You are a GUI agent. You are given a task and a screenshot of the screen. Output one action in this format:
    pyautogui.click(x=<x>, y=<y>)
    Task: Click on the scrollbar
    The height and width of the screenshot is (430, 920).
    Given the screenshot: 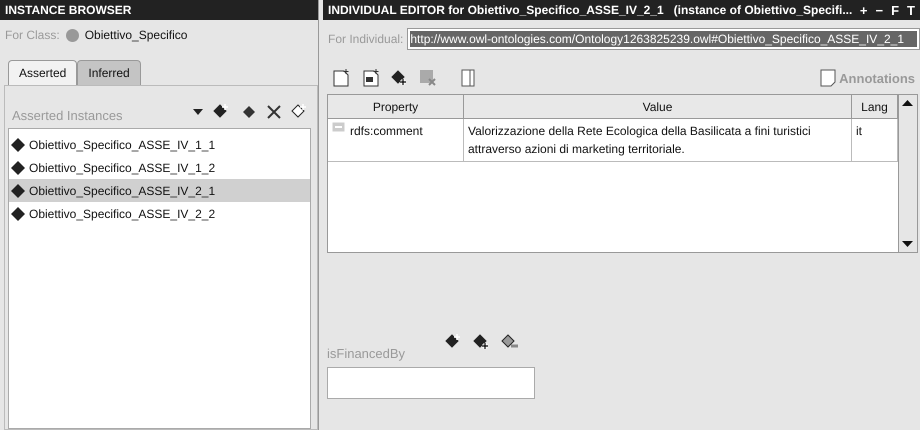 What is the action you would take?
    pyautogui.click(x=907, y=173)
    